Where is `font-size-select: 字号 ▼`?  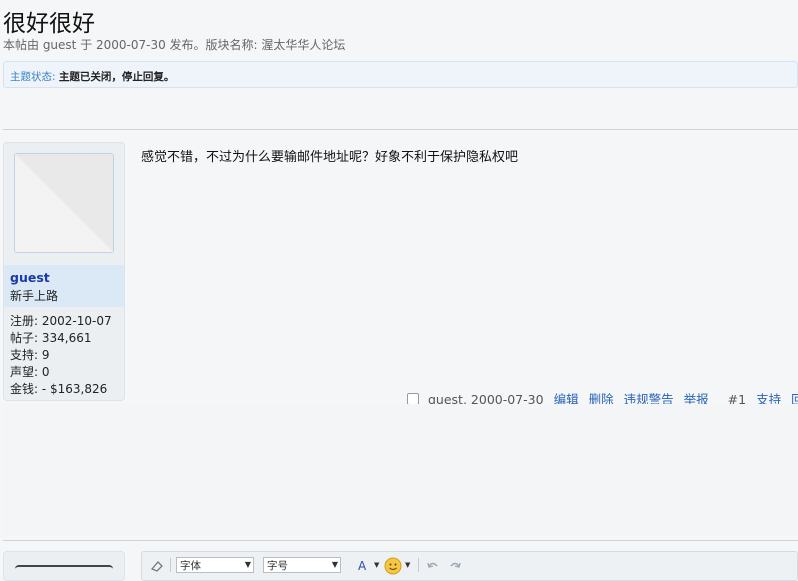 font-size-select: 字号 ▼ is located at coordinates (302, 565).